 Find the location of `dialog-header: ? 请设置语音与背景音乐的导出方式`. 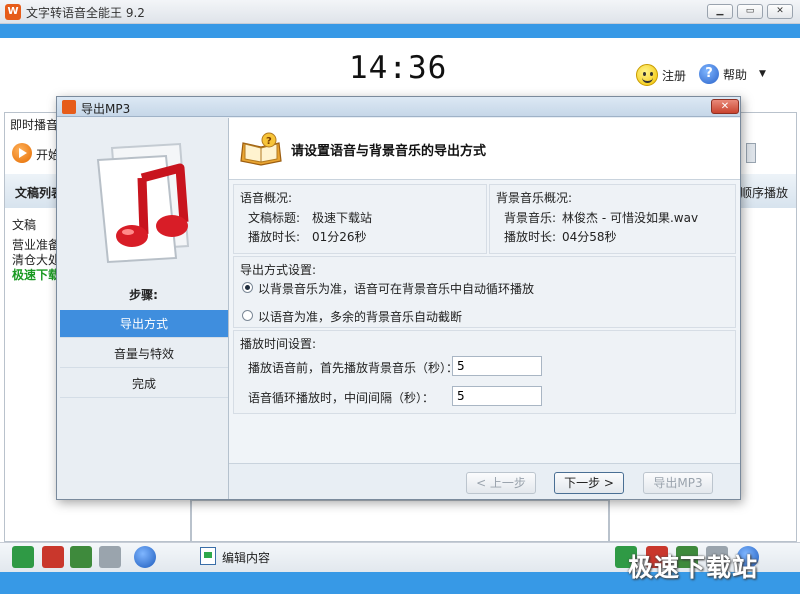

dialog-header: ? 请设置语音与背景音乐的导出方式 is located at coordinates (484, 149).